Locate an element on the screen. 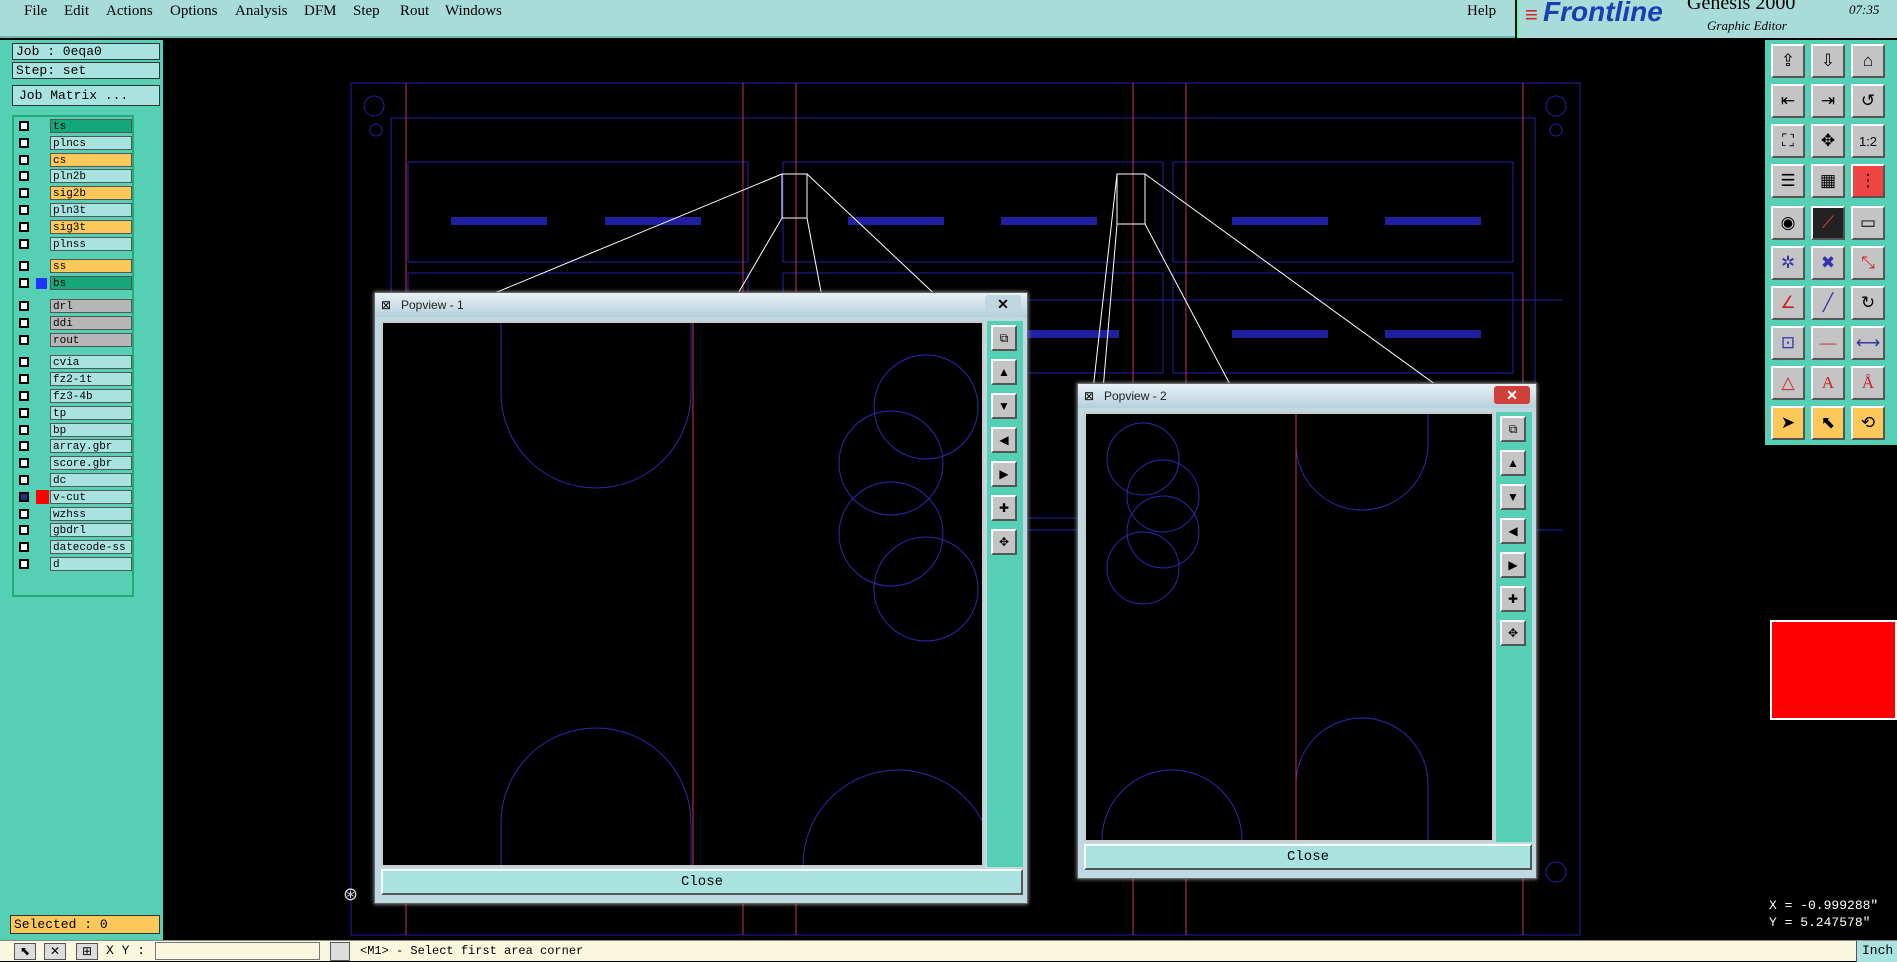 The height and width of the screenshot is (962, 1897). scale-1-2-button: 1:2 is located at coordinates (1868, 141).